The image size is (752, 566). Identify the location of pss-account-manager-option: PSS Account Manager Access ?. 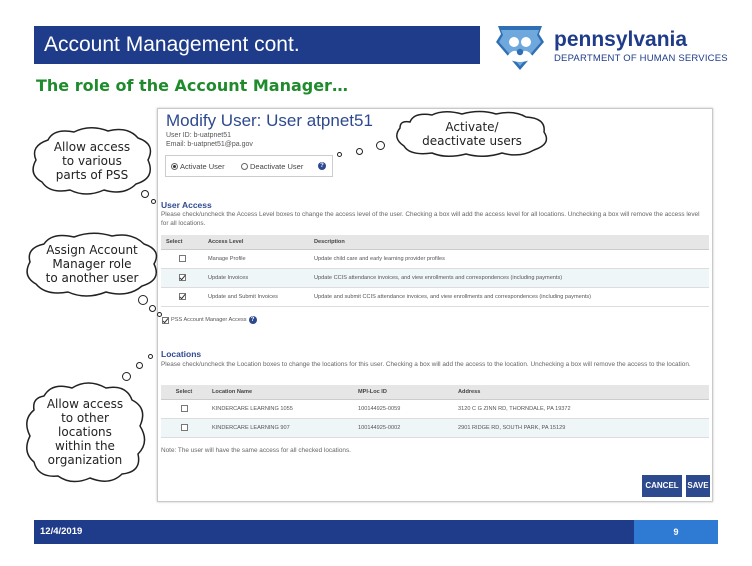
(209, 320).